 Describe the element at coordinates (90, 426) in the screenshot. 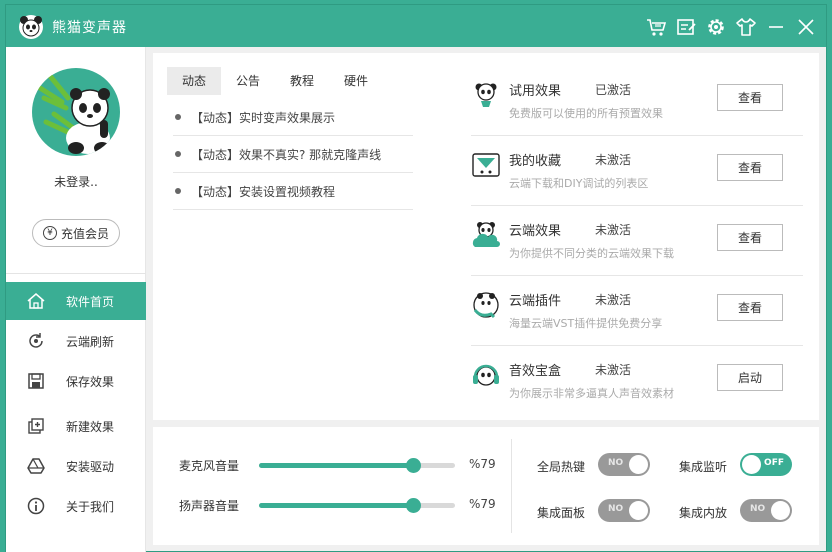

I see `nav-item-label: 新建效果` at that location.